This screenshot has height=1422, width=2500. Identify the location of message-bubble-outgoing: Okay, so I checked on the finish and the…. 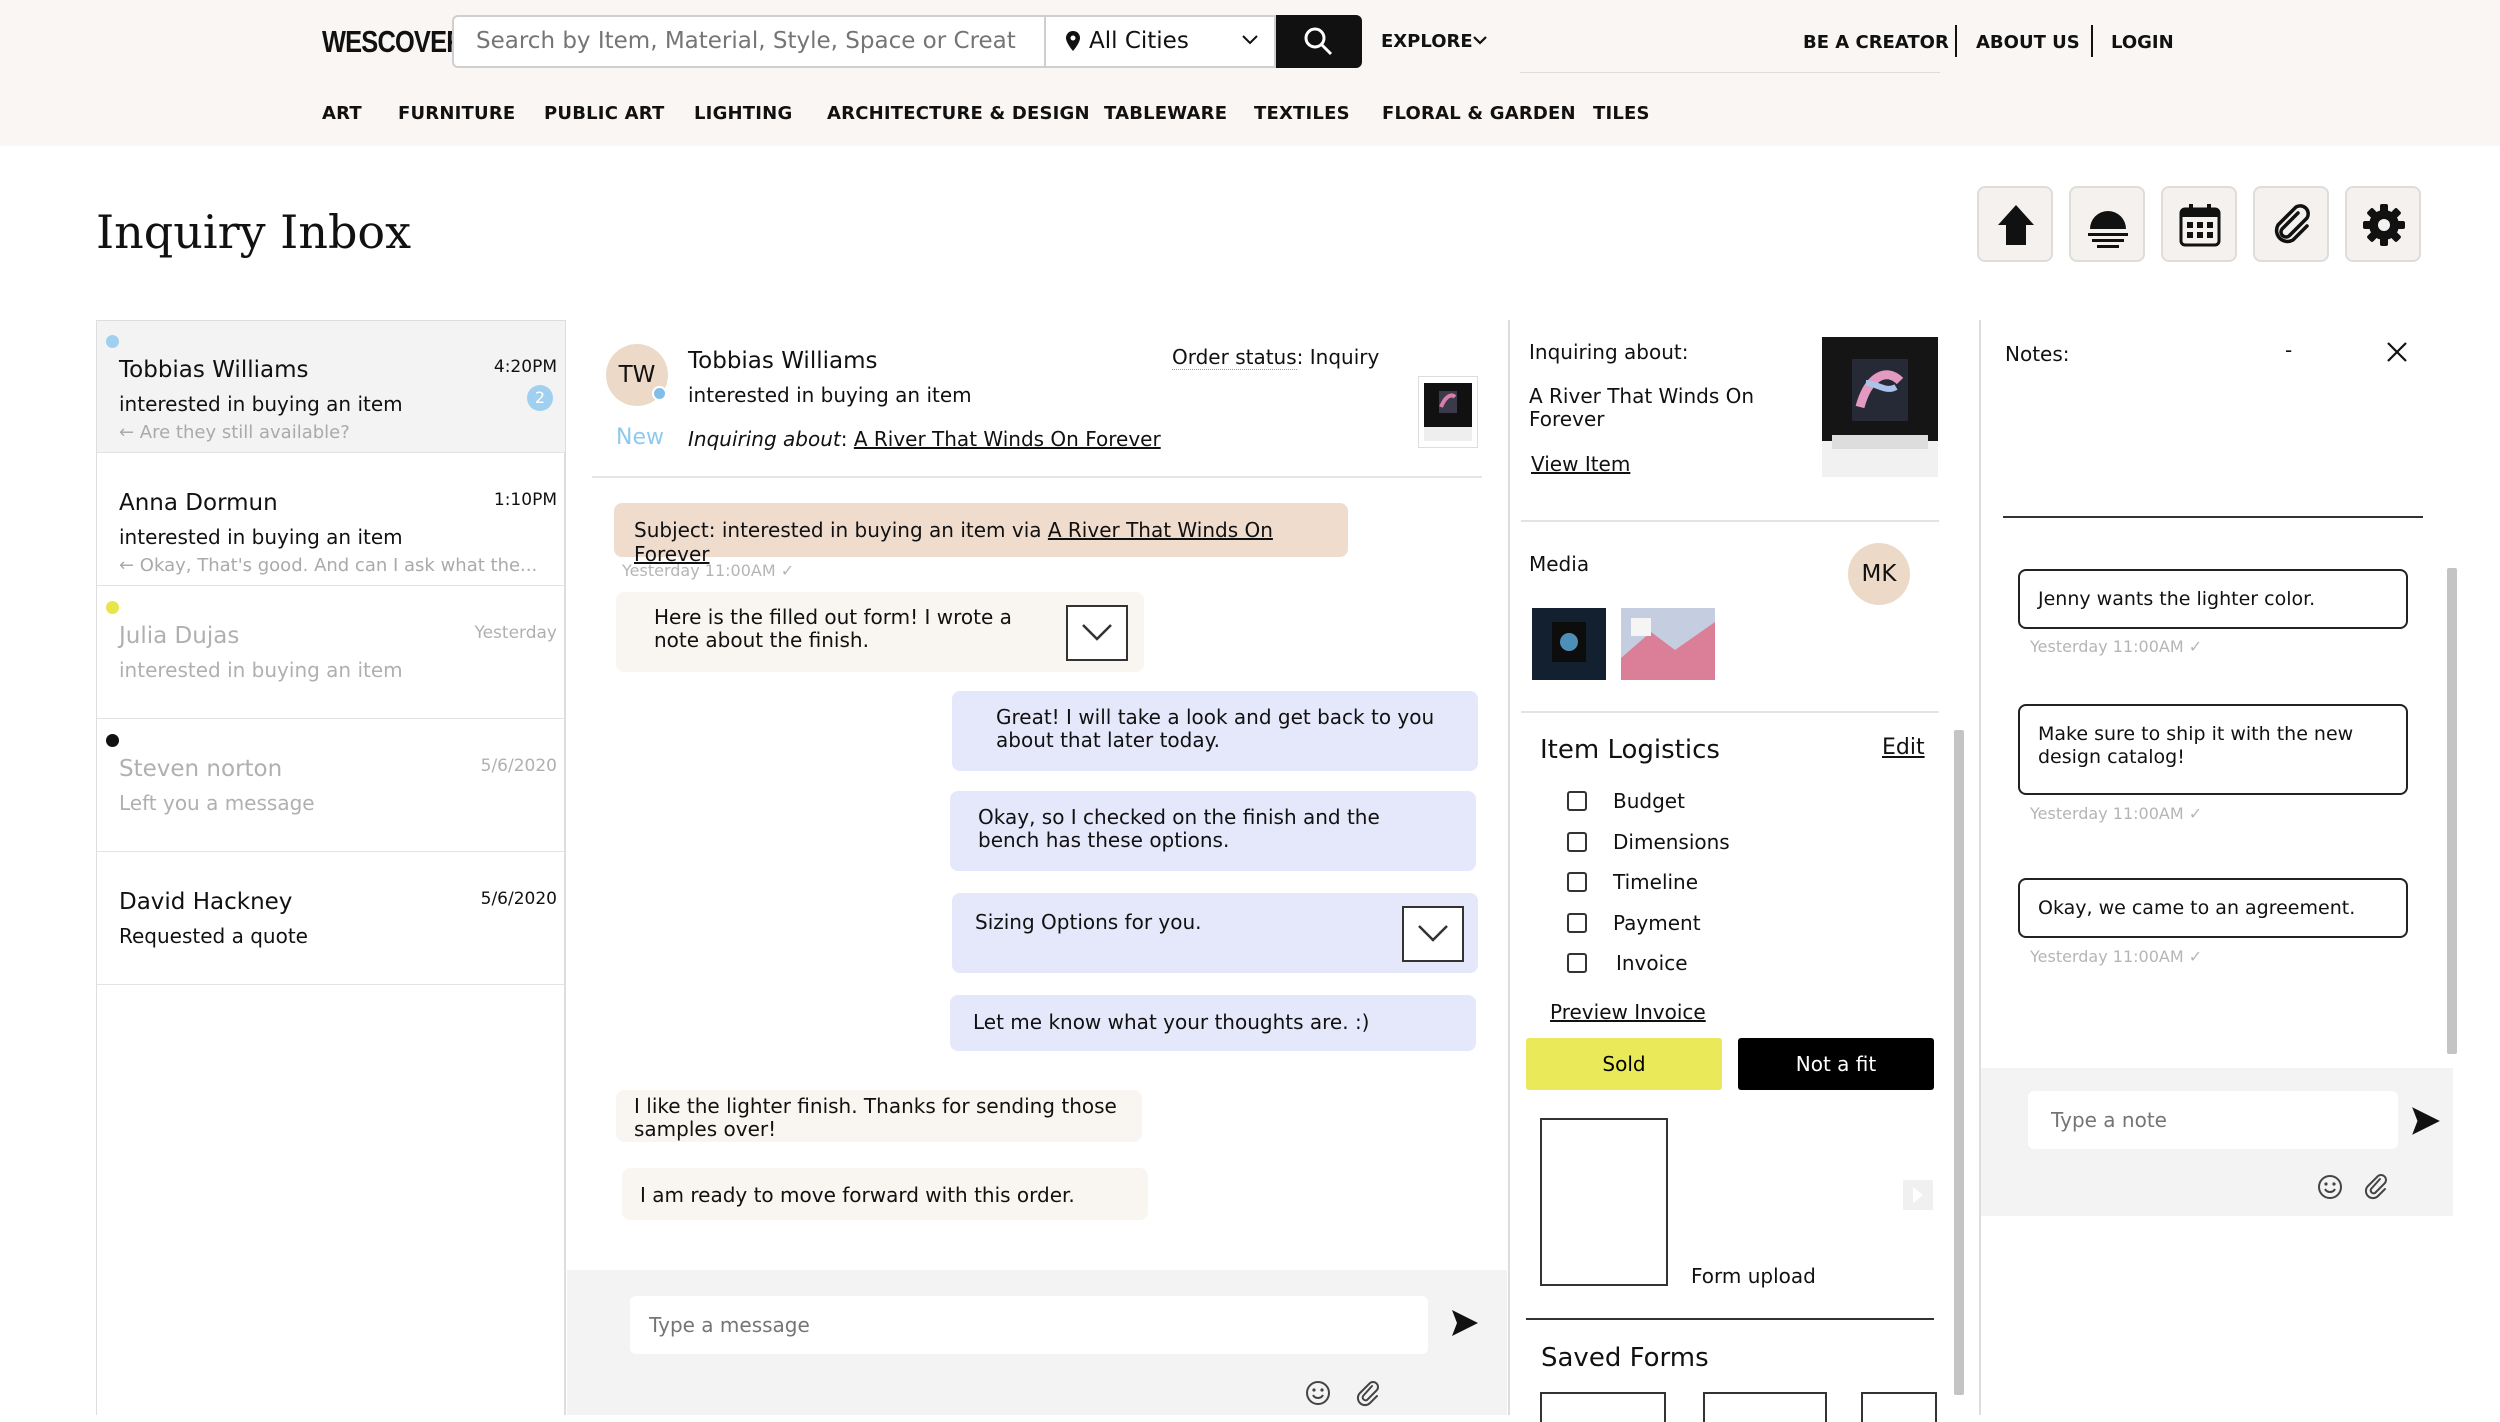
(1213, 831).